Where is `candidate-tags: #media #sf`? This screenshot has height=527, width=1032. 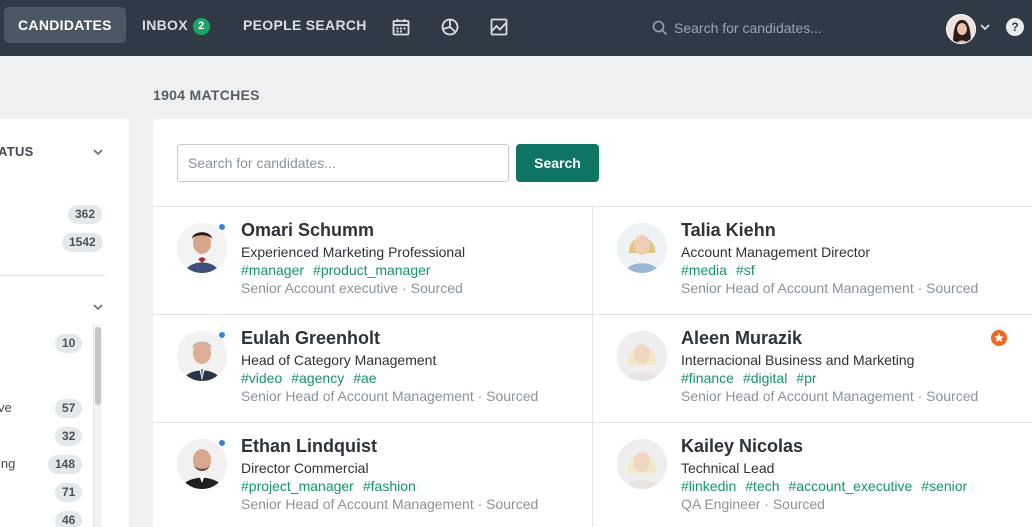 candidate-tags: #media #sf is located at coordinates (722, 270).